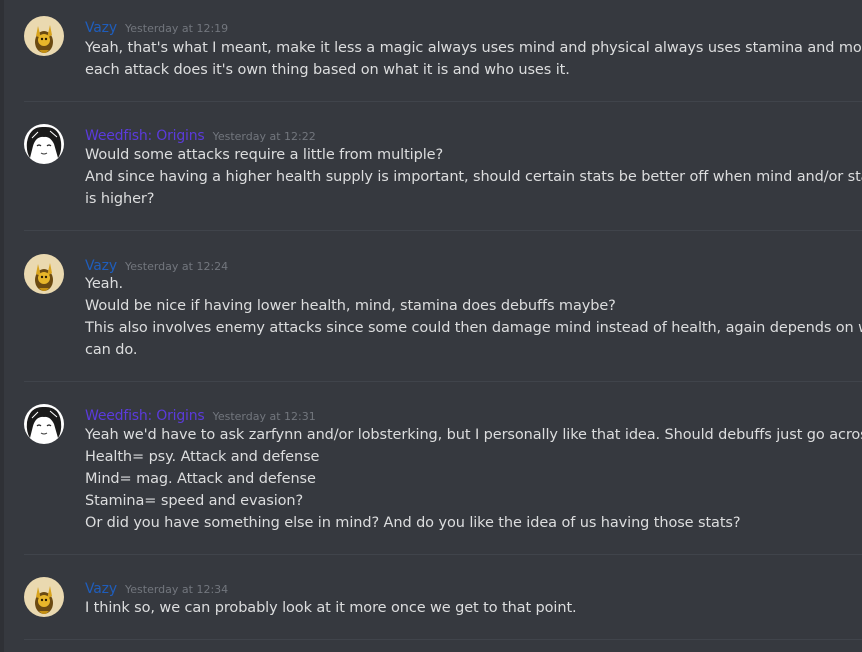 This screenshot has width=862, height=652. Describe the element at coordinates (194, 501) in the screenshot. I see `message-line: Stamina= speed and evasion?` at that location.